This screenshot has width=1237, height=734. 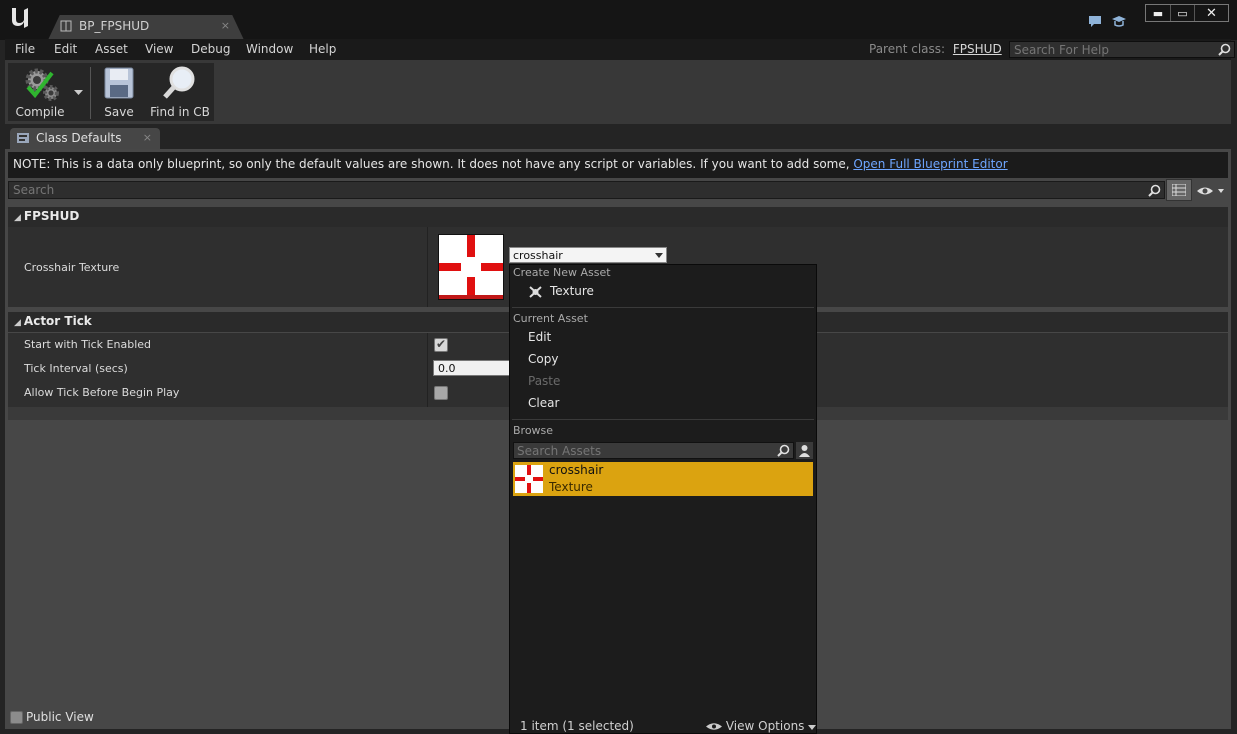 I want to click on view-options-button, so click(x=1212, y=191).